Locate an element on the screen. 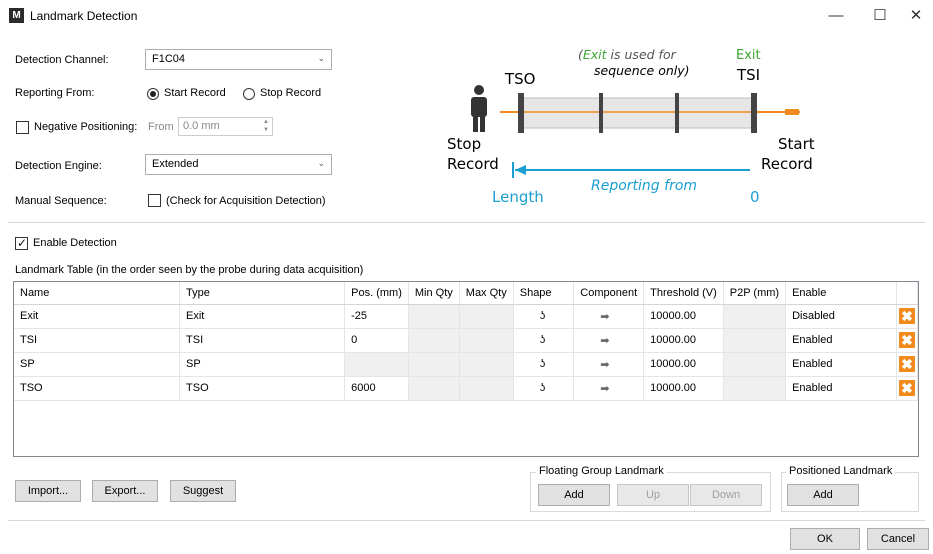 This screenshot has height=554, width=933. detection-channel-label: Detection Channel: is located at coordinates (62, 60).